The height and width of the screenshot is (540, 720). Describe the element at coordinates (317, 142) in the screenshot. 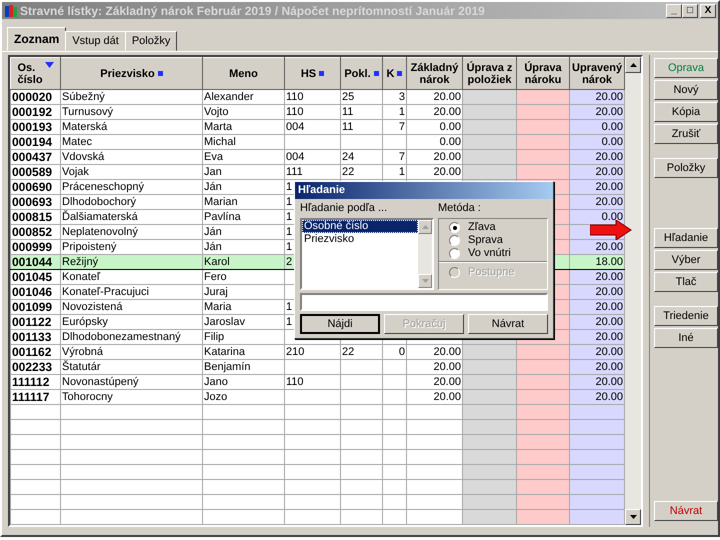

I see `table-row: 000194 Matec Michal 0.00 0.00` at that location.